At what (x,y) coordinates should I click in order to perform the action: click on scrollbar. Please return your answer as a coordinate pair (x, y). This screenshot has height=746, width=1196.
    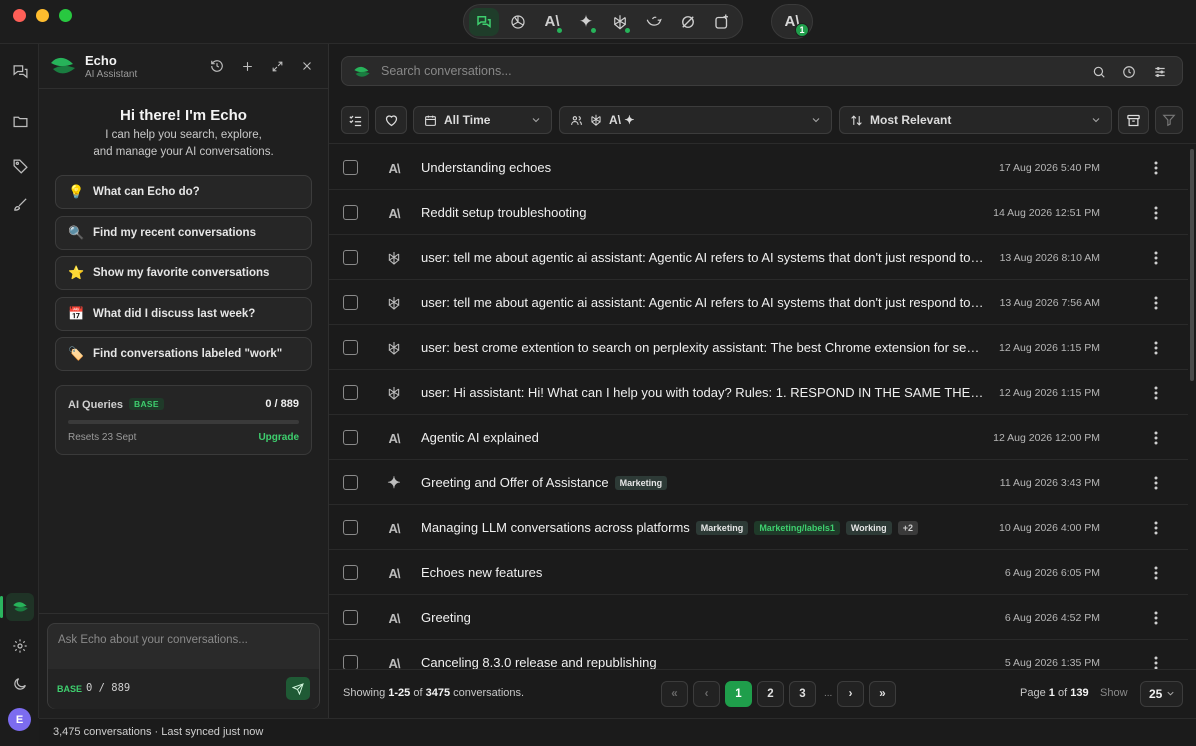
    Looking at the image, I should click on (1192, 407).